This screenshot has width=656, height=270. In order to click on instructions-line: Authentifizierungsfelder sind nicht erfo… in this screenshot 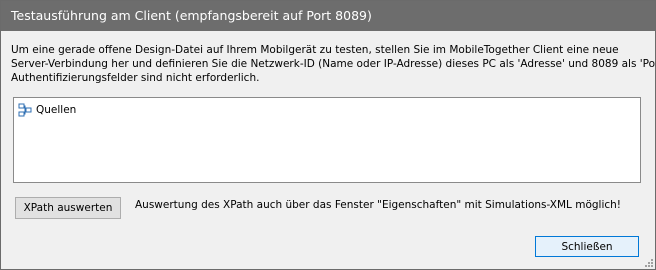, I will do `click(135, 78)`.